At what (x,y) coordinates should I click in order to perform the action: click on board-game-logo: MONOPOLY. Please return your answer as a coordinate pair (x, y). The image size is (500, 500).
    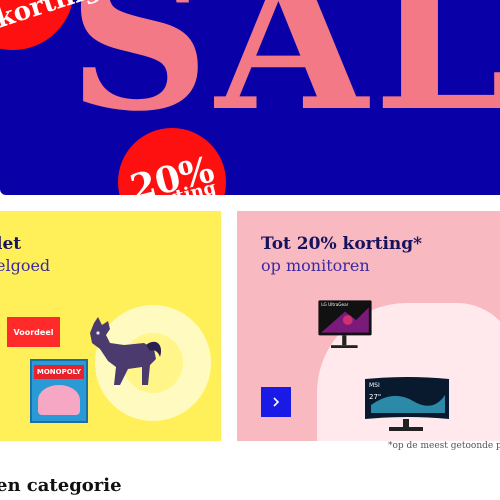
    Looking at the image, I should click on (59, 372).